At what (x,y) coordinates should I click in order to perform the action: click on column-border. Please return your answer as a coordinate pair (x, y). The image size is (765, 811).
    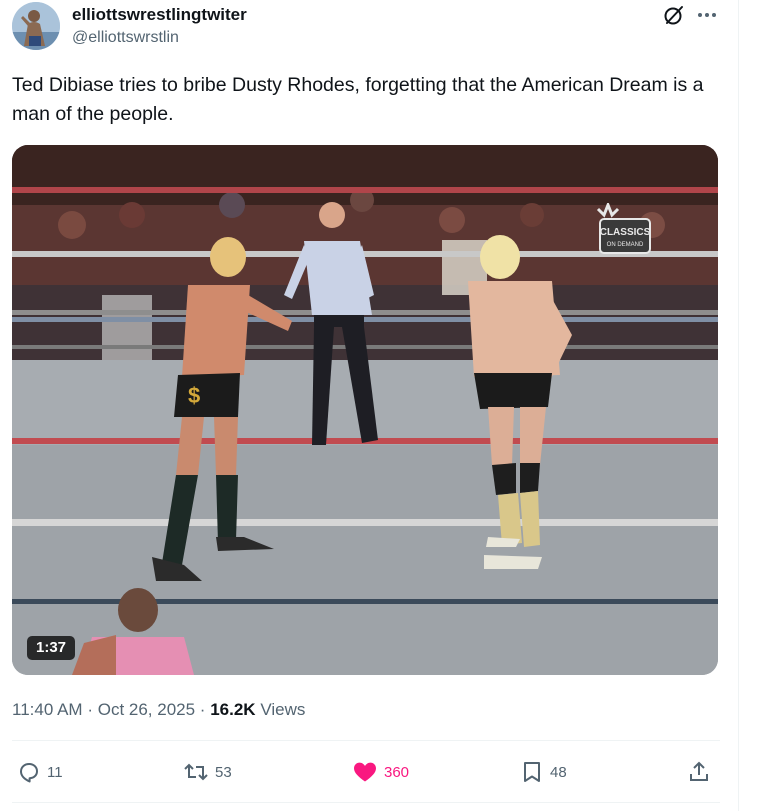
    Looking at the image, I should click on (738, 405).